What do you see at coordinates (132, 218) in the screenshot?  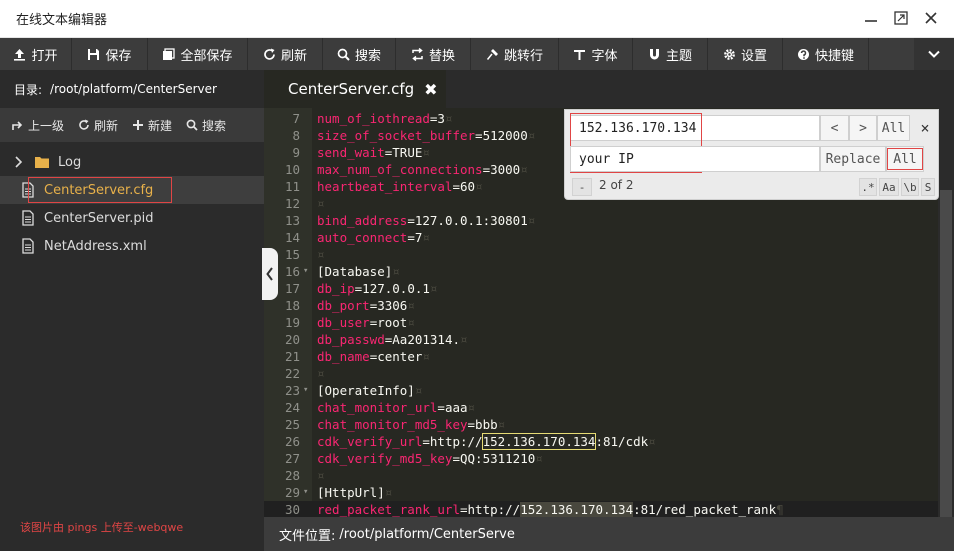 I see `tree-file-centerserver-pid: CenterServer.pid` at bounding box center [132, 218].